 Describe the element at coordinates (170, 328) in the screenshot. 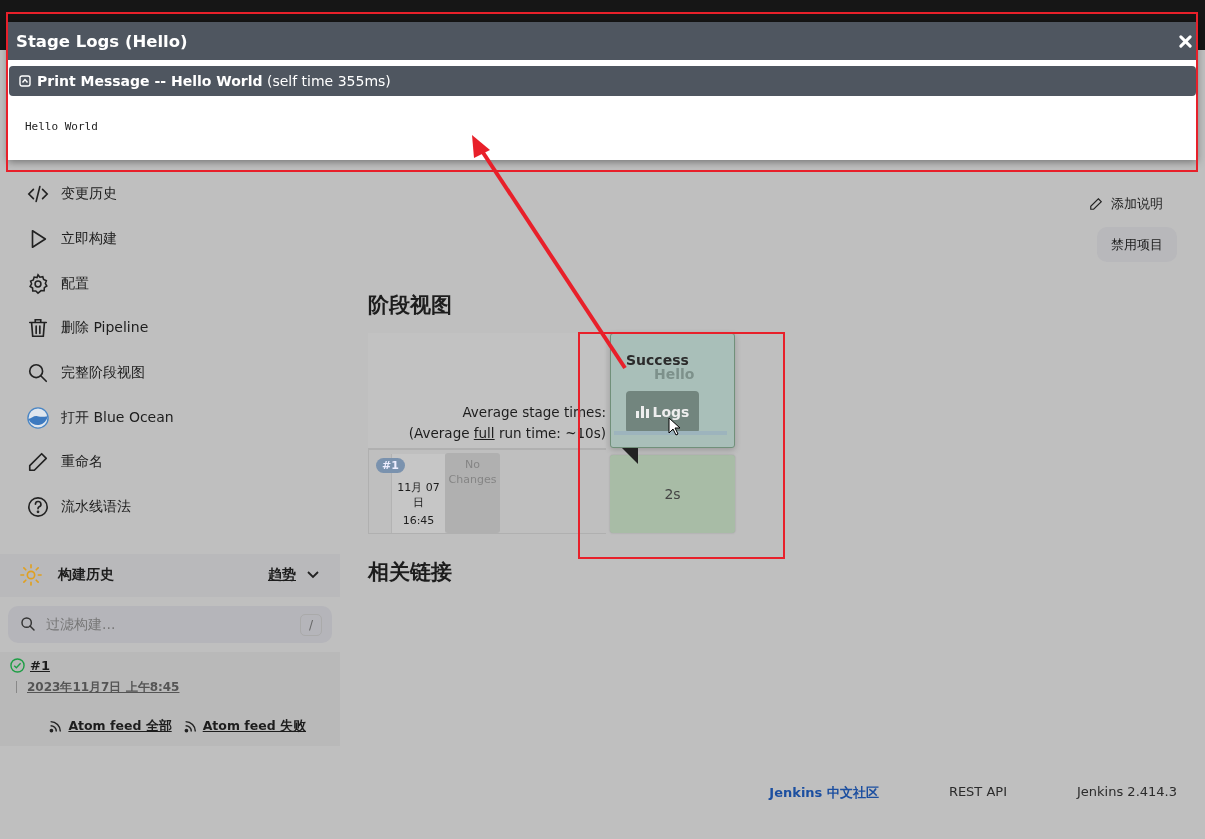

I see `sidebar-item: 删除 Pipeline` at that location.